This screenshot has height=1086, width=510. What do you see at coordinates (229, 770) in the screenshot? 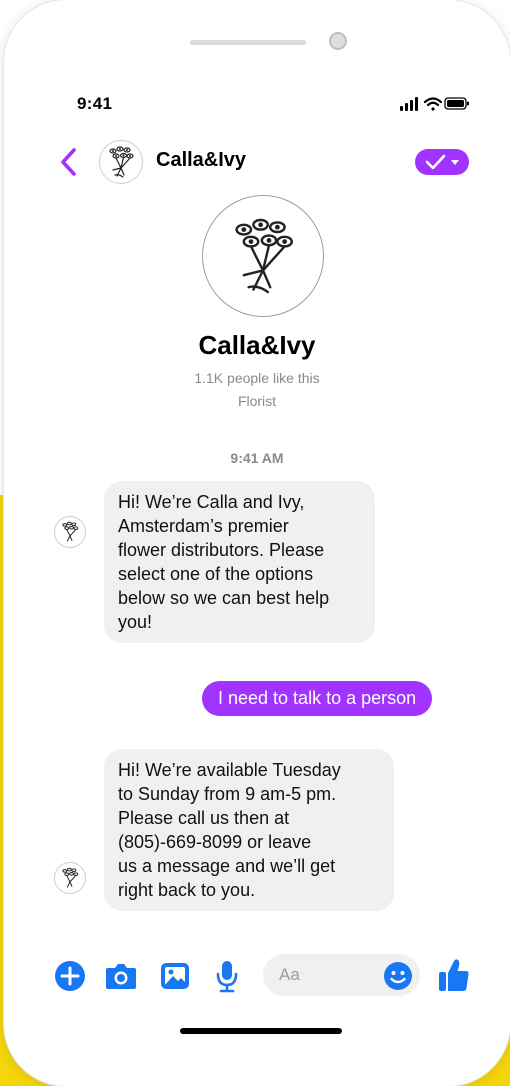
I see `message-line: Hi! We’re available Tuesday` at bounding box center [229, 770].